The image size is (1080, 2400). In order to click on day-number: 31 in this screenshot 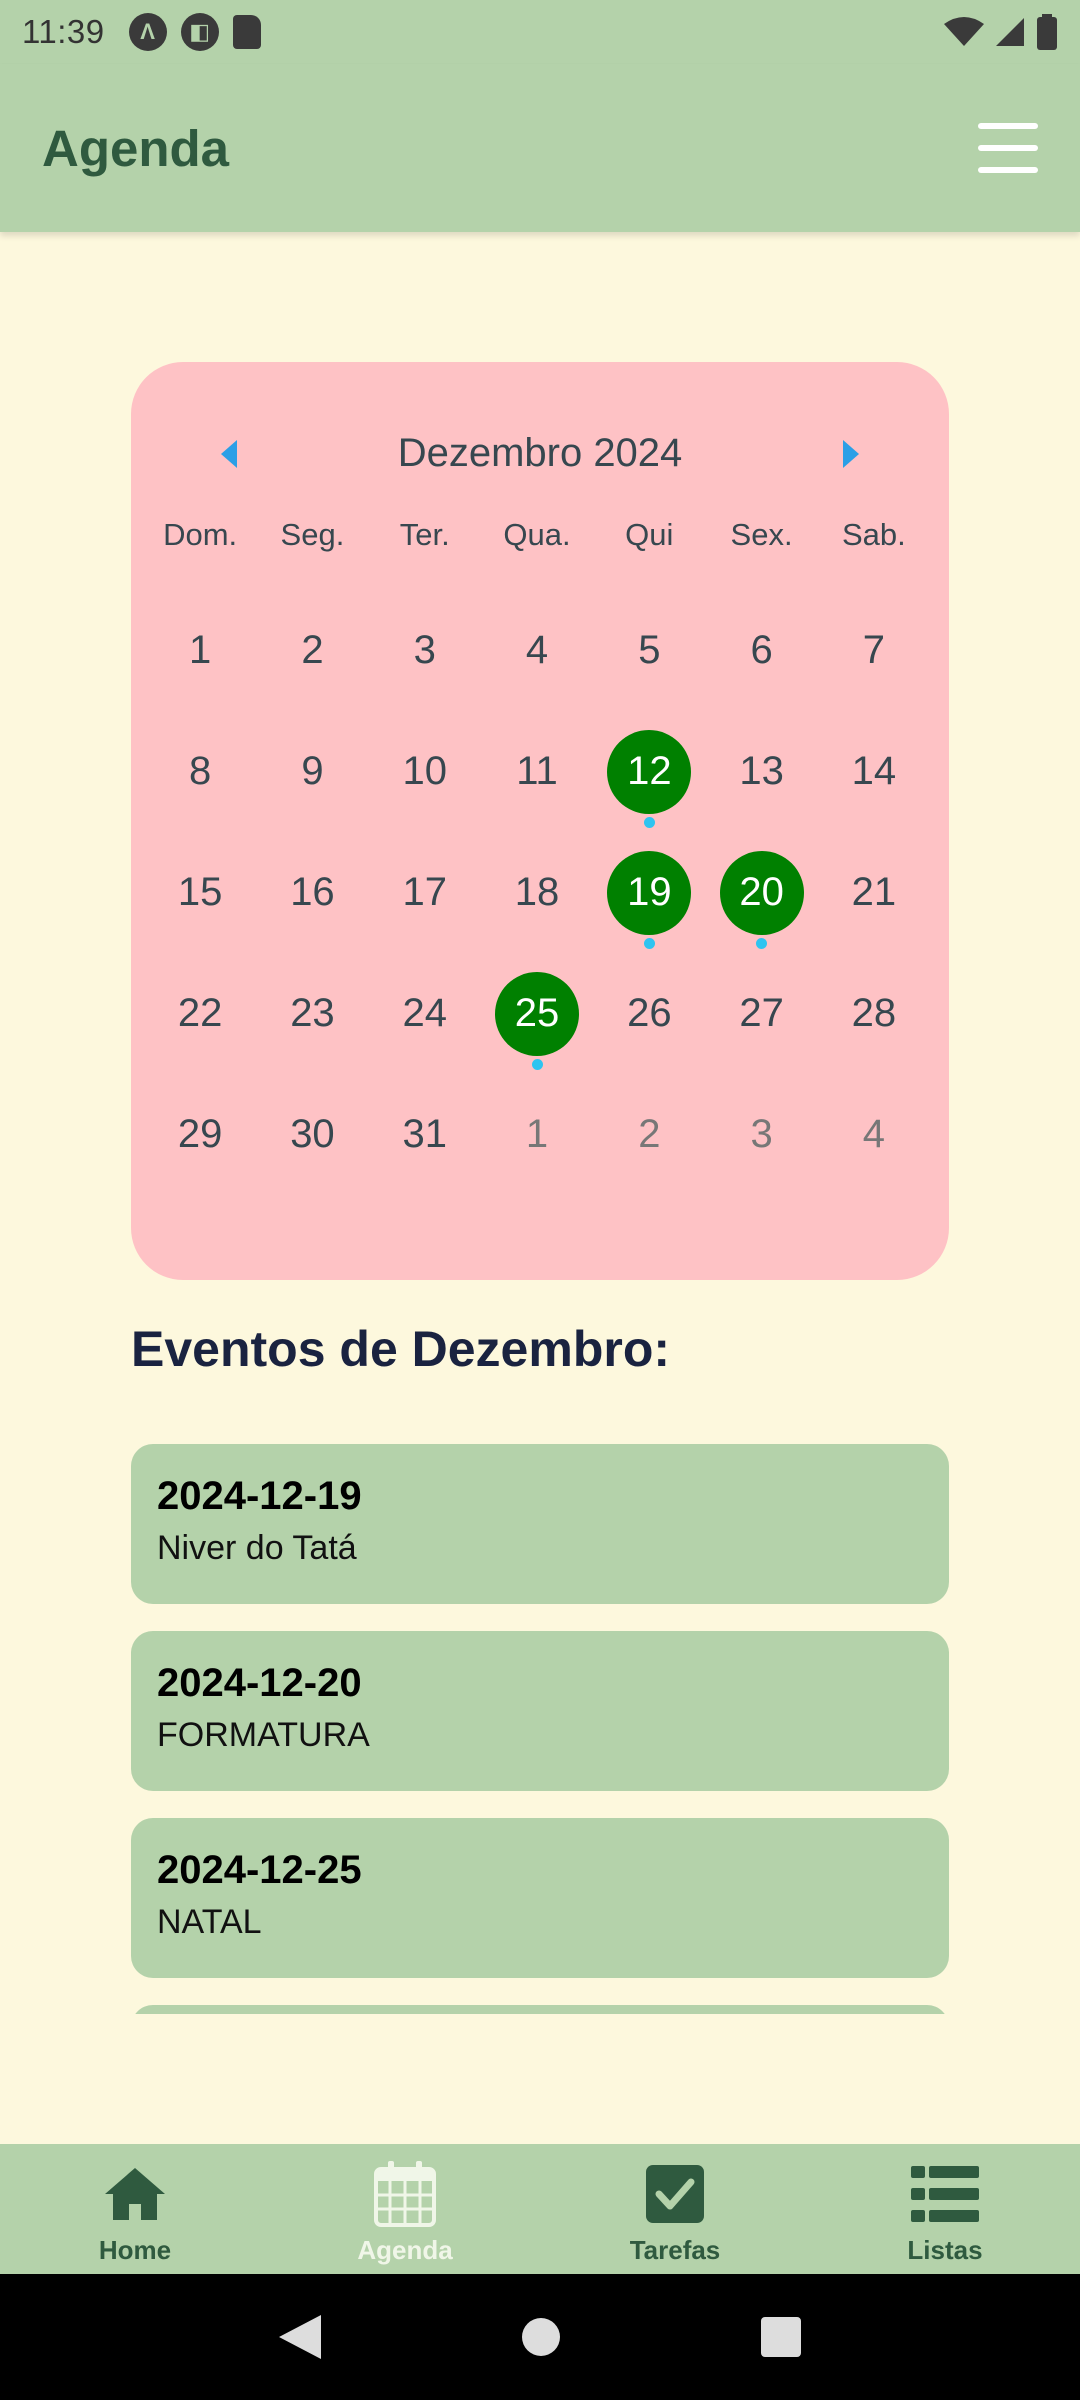, I will do `click(424, 1134)`.